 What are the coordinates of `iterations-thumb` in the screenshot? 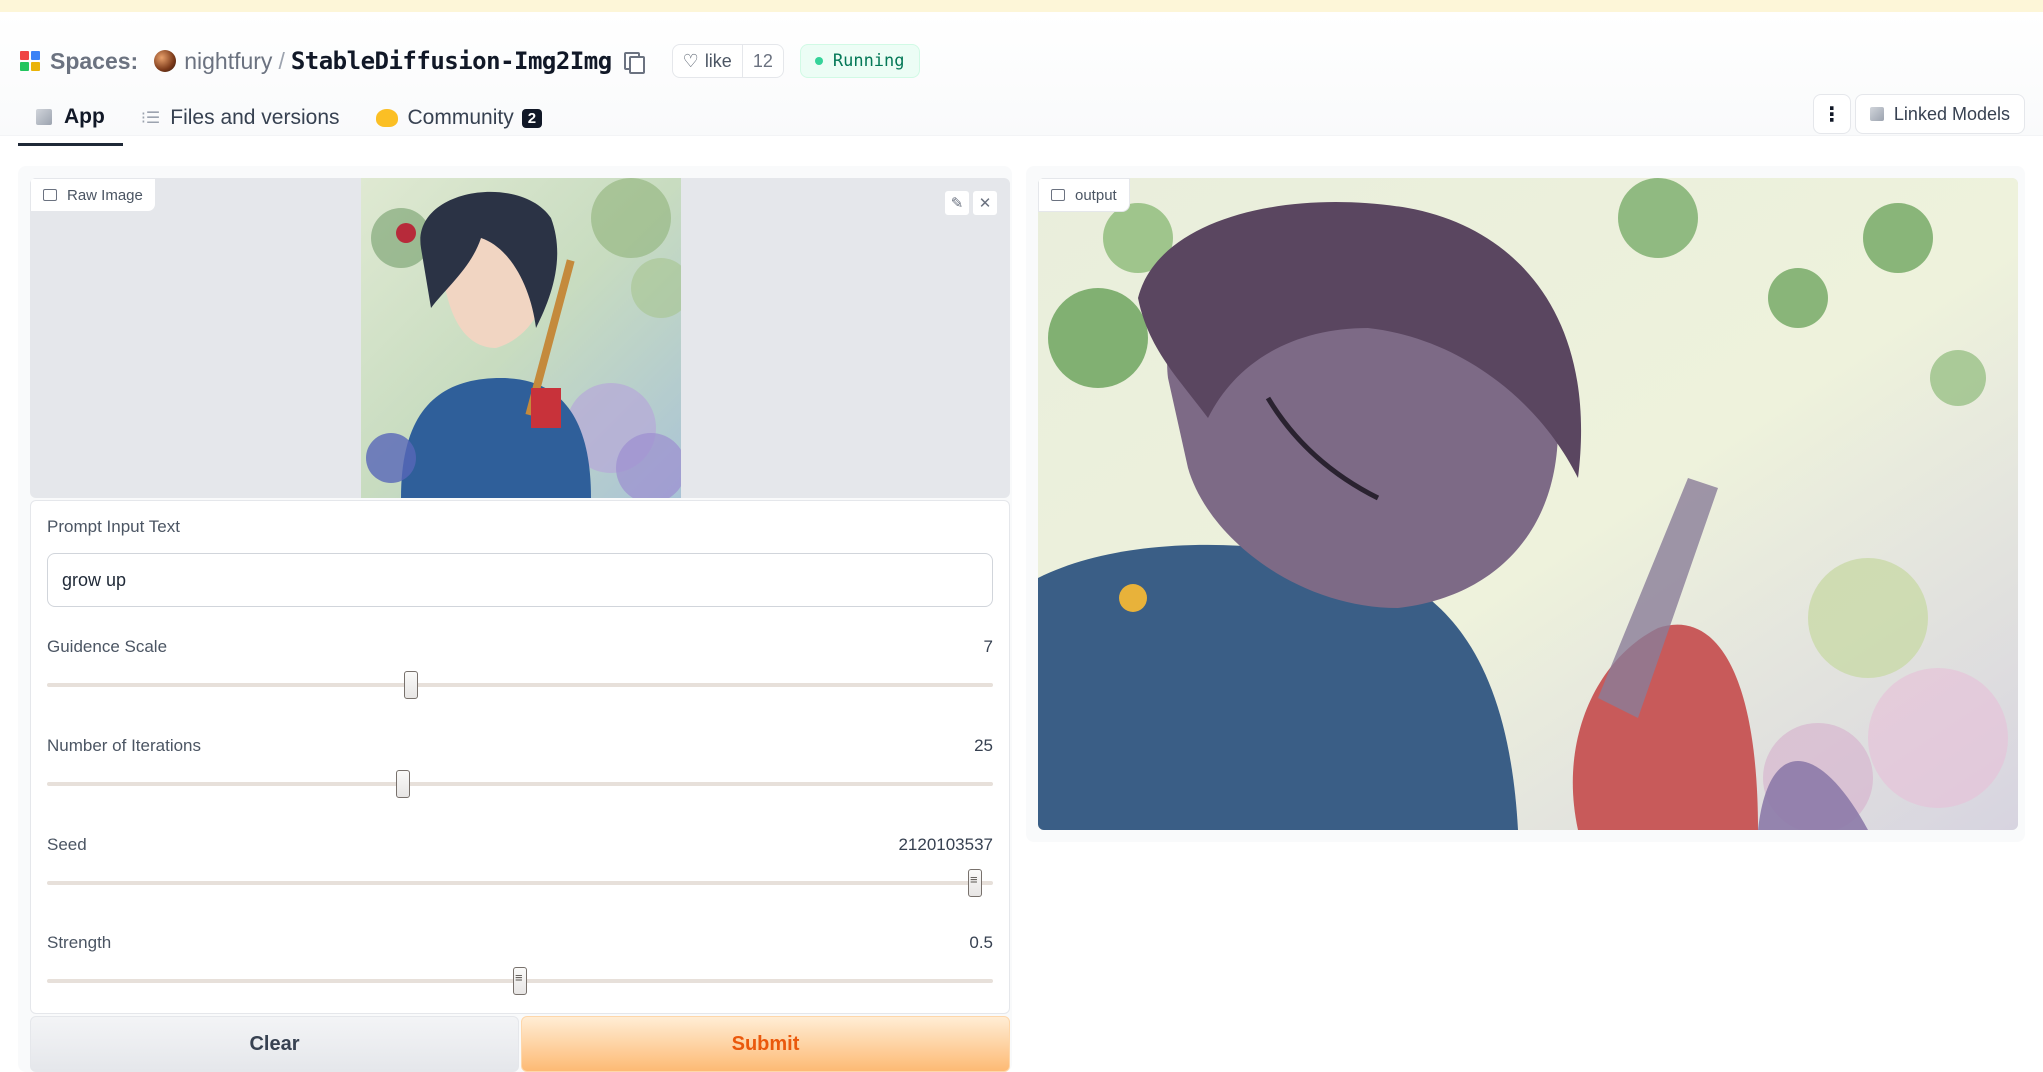 It's located at (402, 784).